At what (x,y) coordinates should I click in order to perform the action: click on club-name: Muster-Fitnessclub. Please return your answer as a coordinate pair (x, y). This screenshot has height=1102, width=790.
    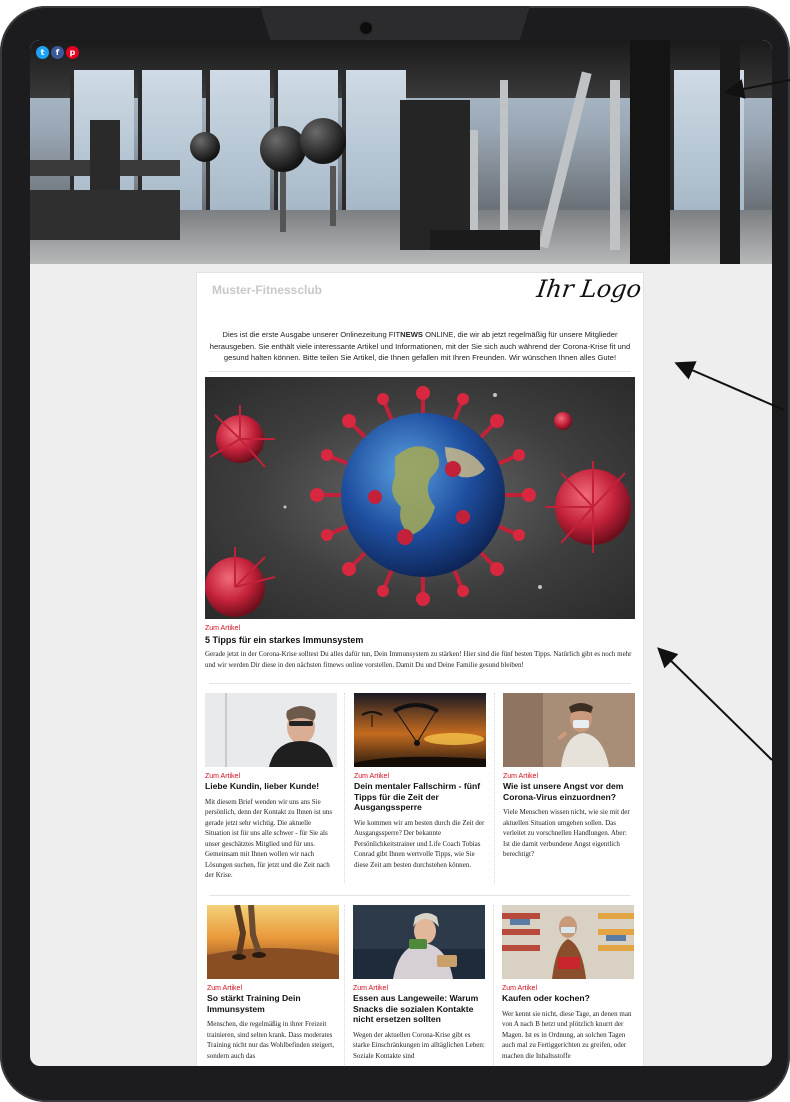
    Looking at the image, I should click on (267, 290).